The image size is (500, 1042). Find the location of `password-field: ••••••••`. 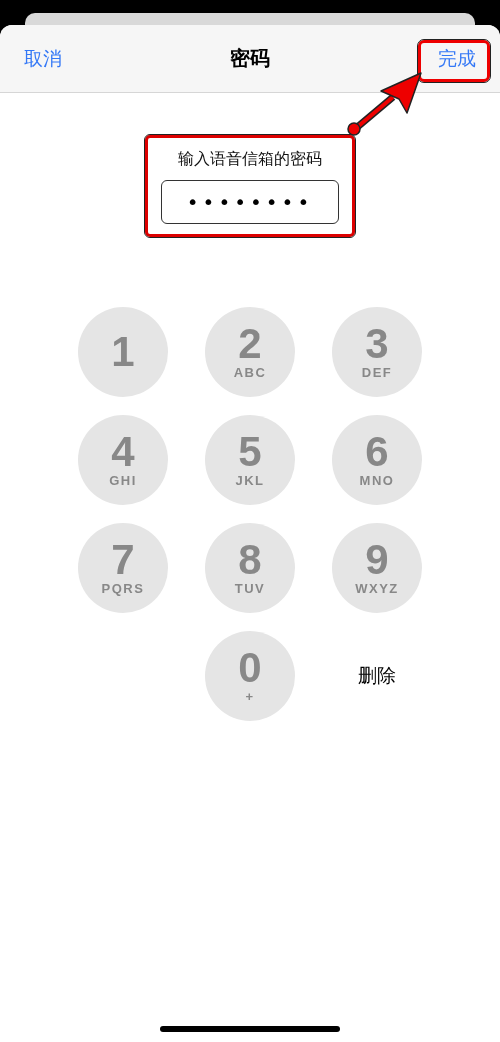

password-field: •••••••• is located at coordinates (250, 201).